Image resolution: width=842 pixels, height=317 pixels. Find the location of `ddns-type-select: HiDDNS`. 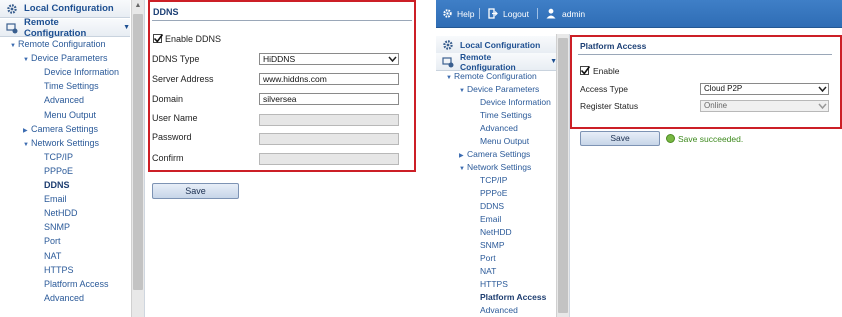

ddns-type-select: HiDDNS is located at coordinates (329, 59).